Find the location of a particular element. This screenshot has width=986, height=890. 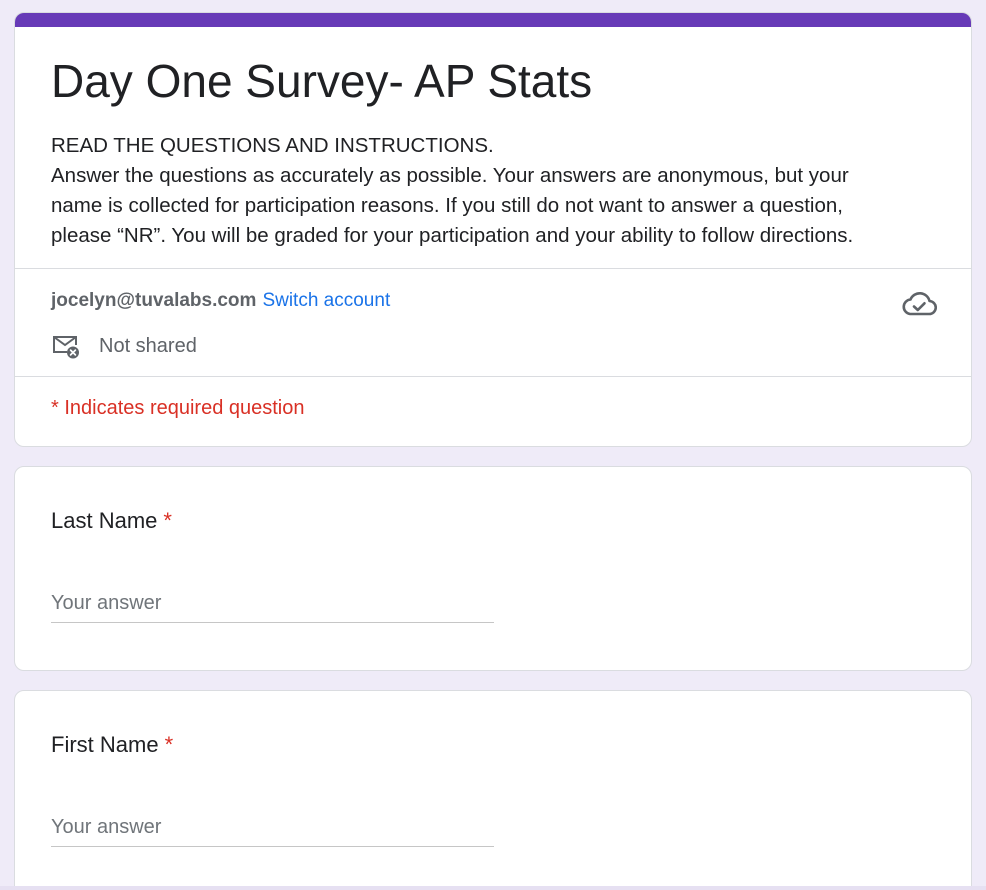

account-info: jocelyn@tuvalabs.com Switch account is located at coordinates (220, 301).